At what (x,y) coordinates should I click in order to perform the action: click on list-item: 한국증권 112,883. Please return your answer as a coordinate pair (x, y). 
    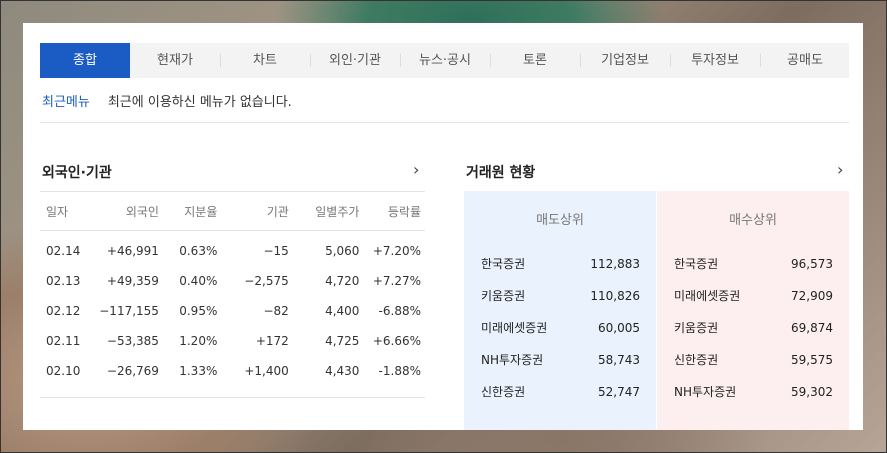
    Looking at the image, I should click on (560, 264).